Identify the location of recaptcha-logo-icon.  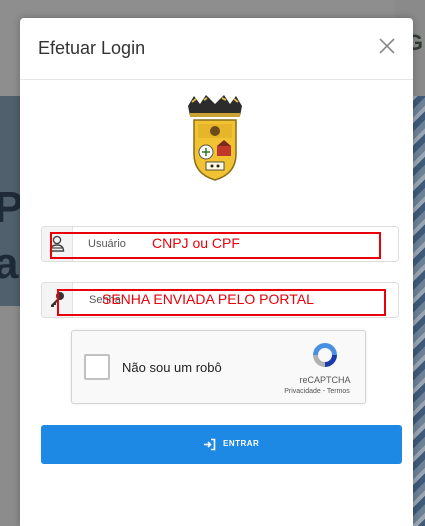
(325, 355).